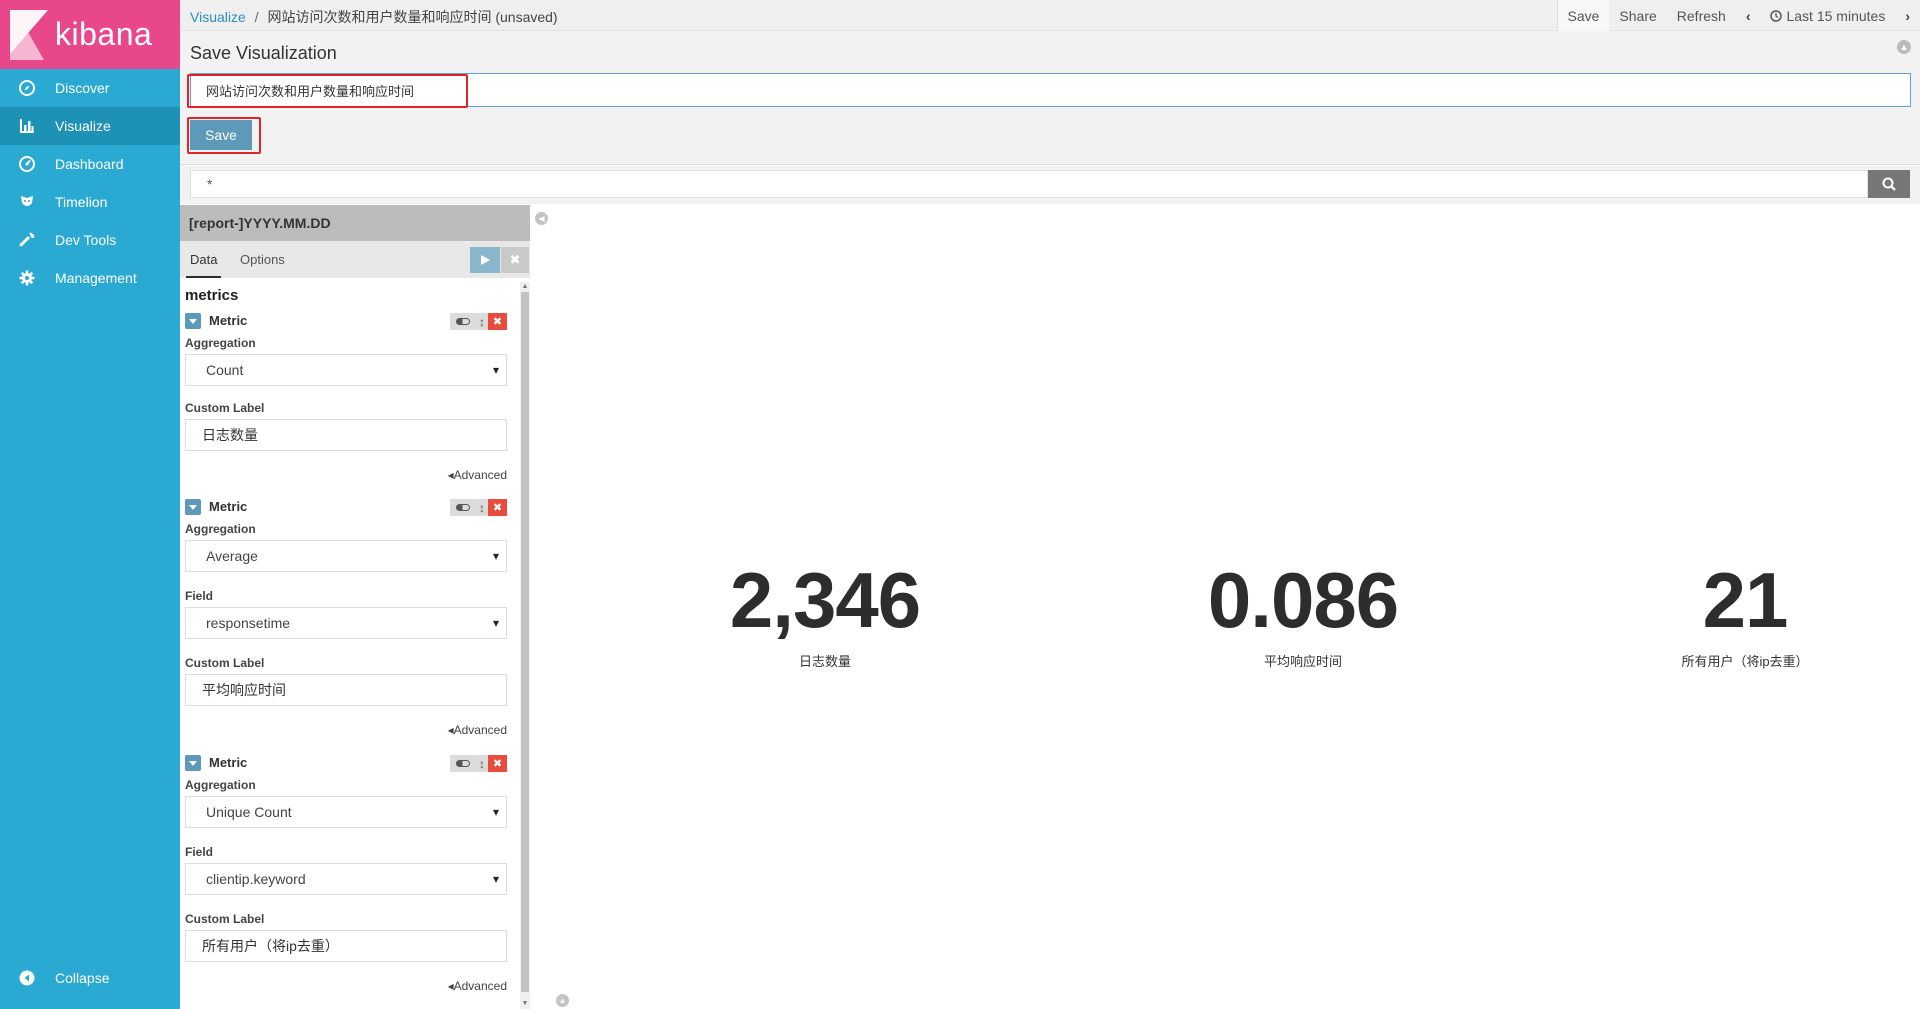 This screenshot has width=1920, height=1009. I want to click on sidebar-item-label: Dev Tools, so click(86, 240).